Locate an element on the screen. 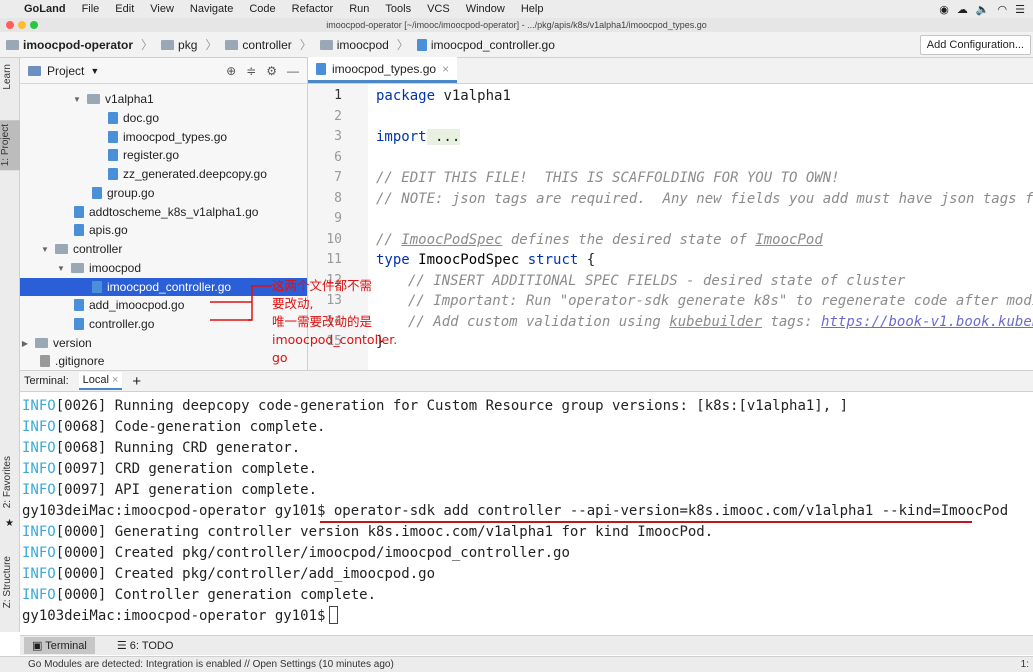 The height and width of the screenshot is (672, 1033). tree-file: apis.go is located at coordinates (101, 230).